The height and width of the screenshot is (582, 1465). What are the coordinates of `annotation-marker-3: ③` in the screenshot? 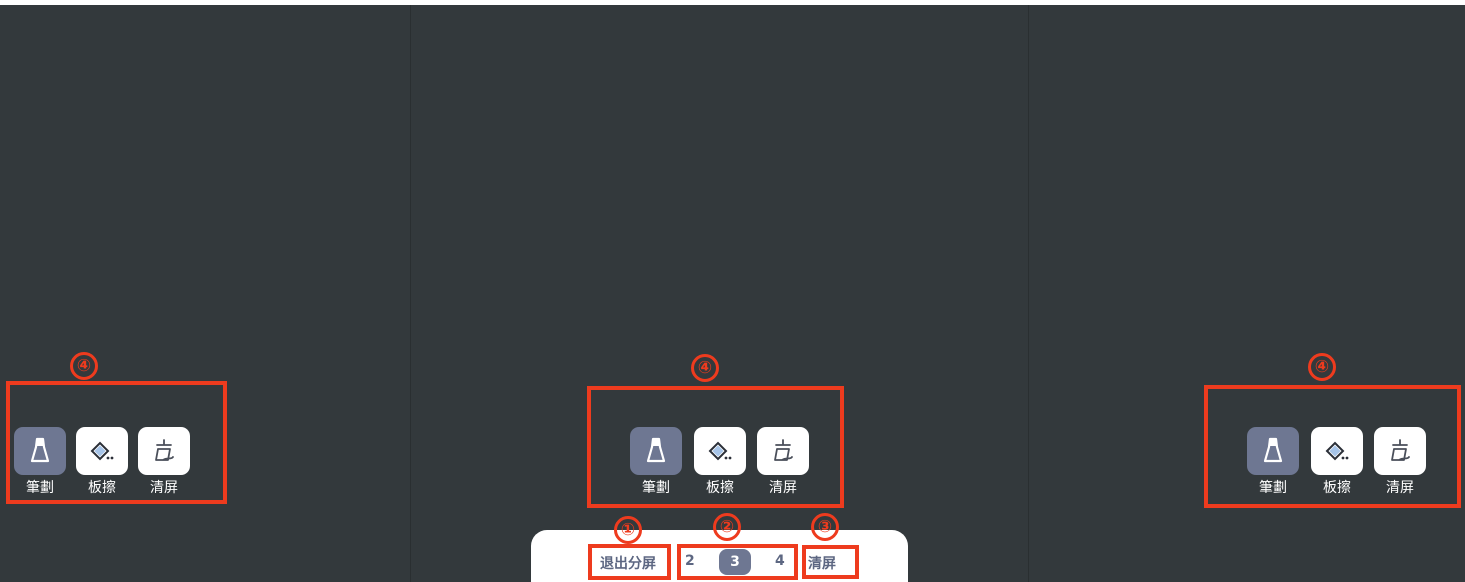 It's located at (825, 527).